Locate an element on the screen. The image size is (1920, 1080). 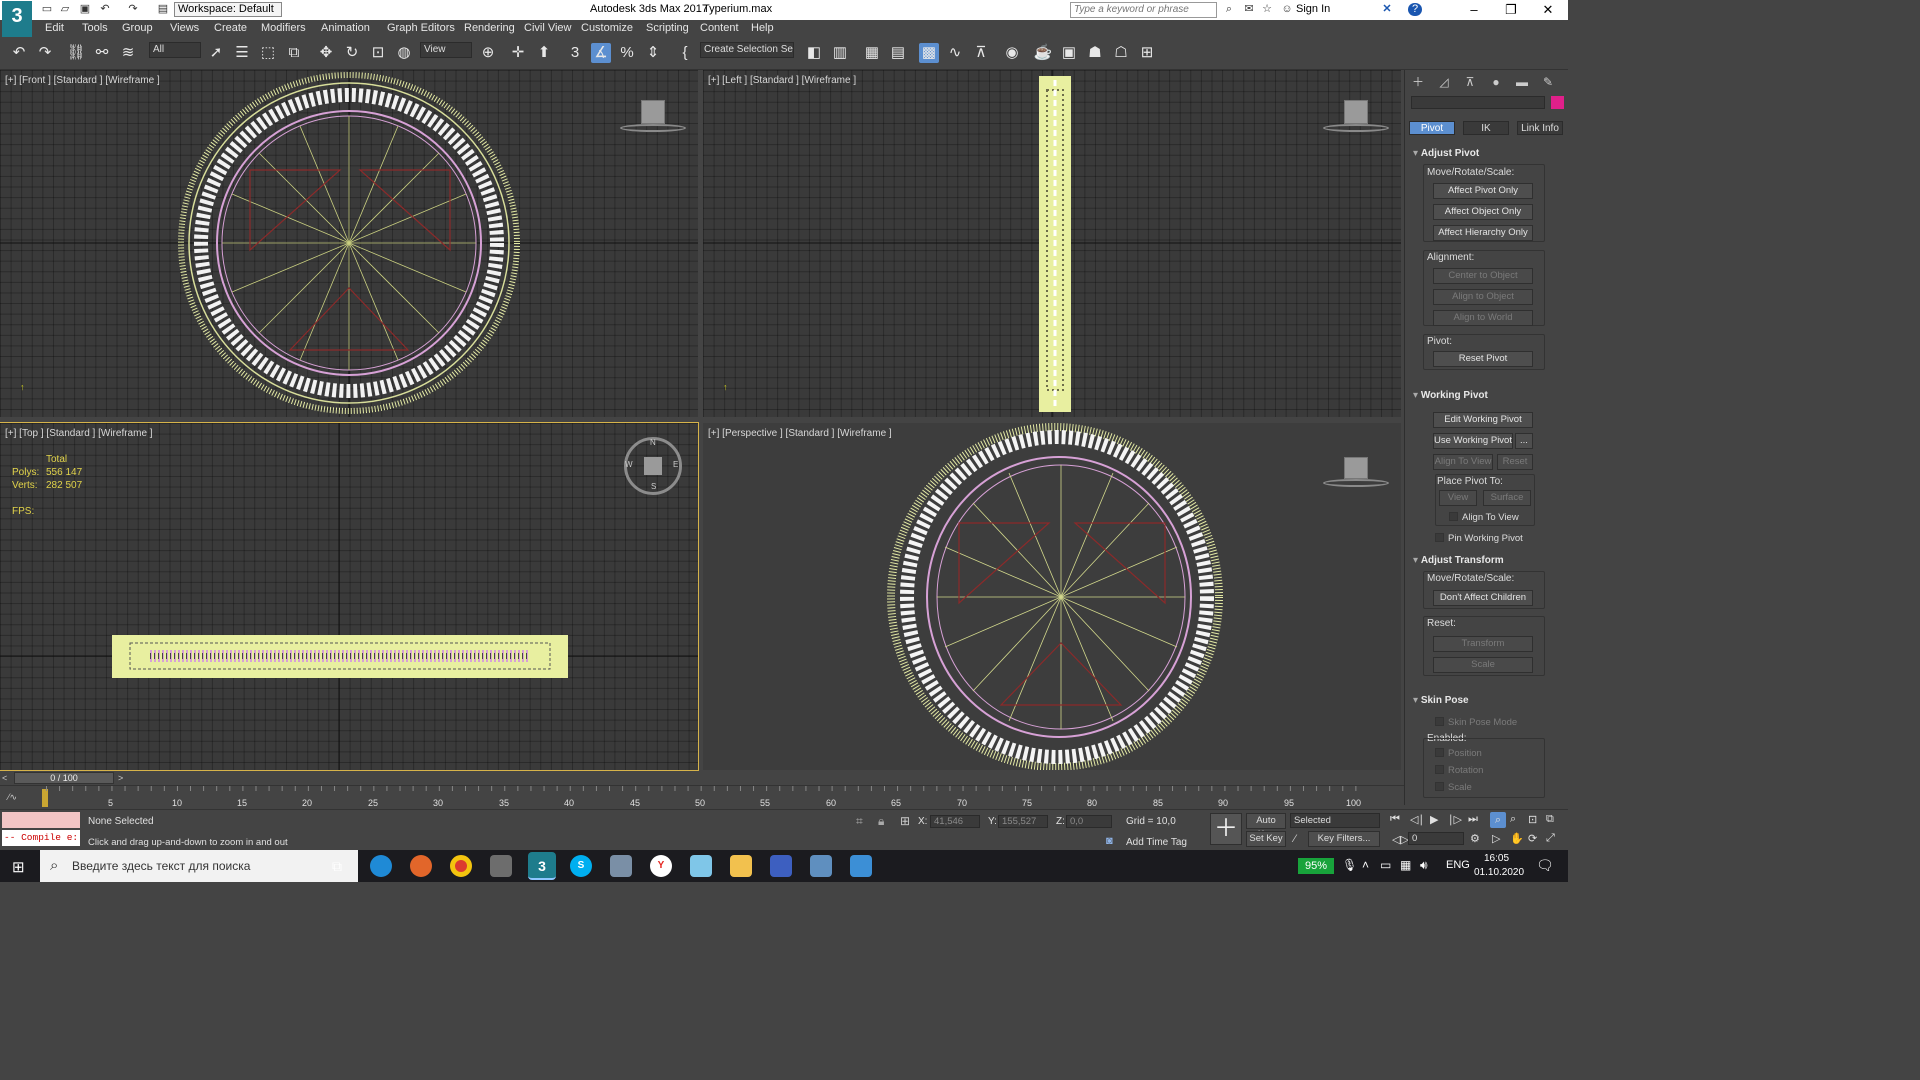
maximize-viewport-icon: ⤢ is located at coordinates (1550, 838).